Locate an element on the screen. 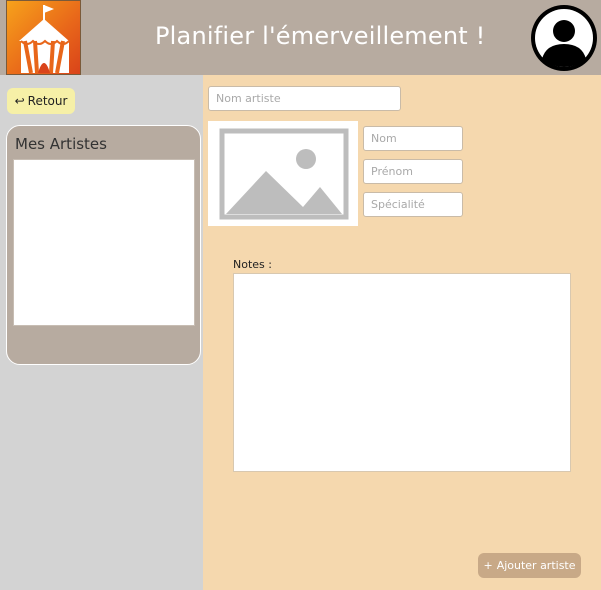 Image resolution: width=601 pixels, height=590 pixels. user-avatar-icon is located at coordinates (564, 38).